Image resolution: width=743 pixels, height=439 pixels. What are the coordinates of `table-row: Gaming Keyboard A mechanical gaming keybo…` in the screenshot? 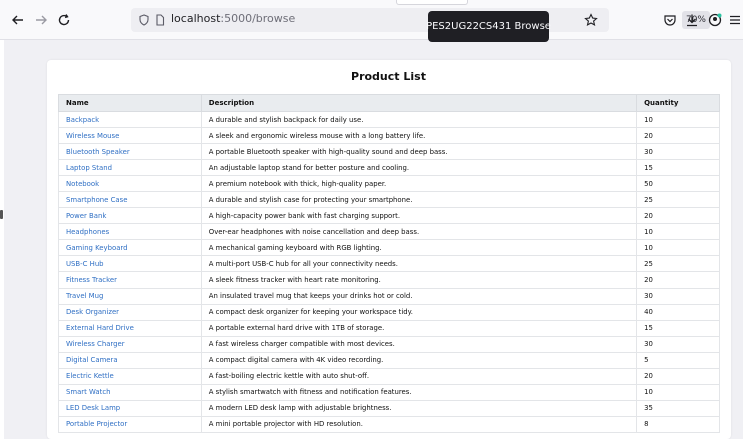 It's located at (389, 248).